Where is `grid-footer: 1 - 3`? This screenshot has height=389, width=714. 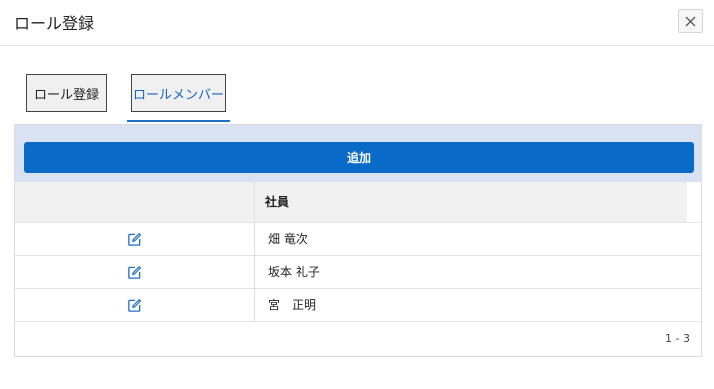 grid-footer: 1 - 3 is located at coordinates (358, 338).